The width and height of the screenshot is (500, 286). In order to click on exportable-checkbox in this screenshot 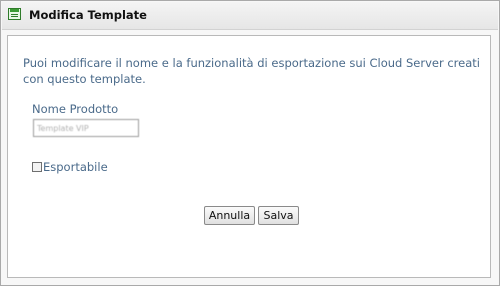, I will do `click(37, 167)`.